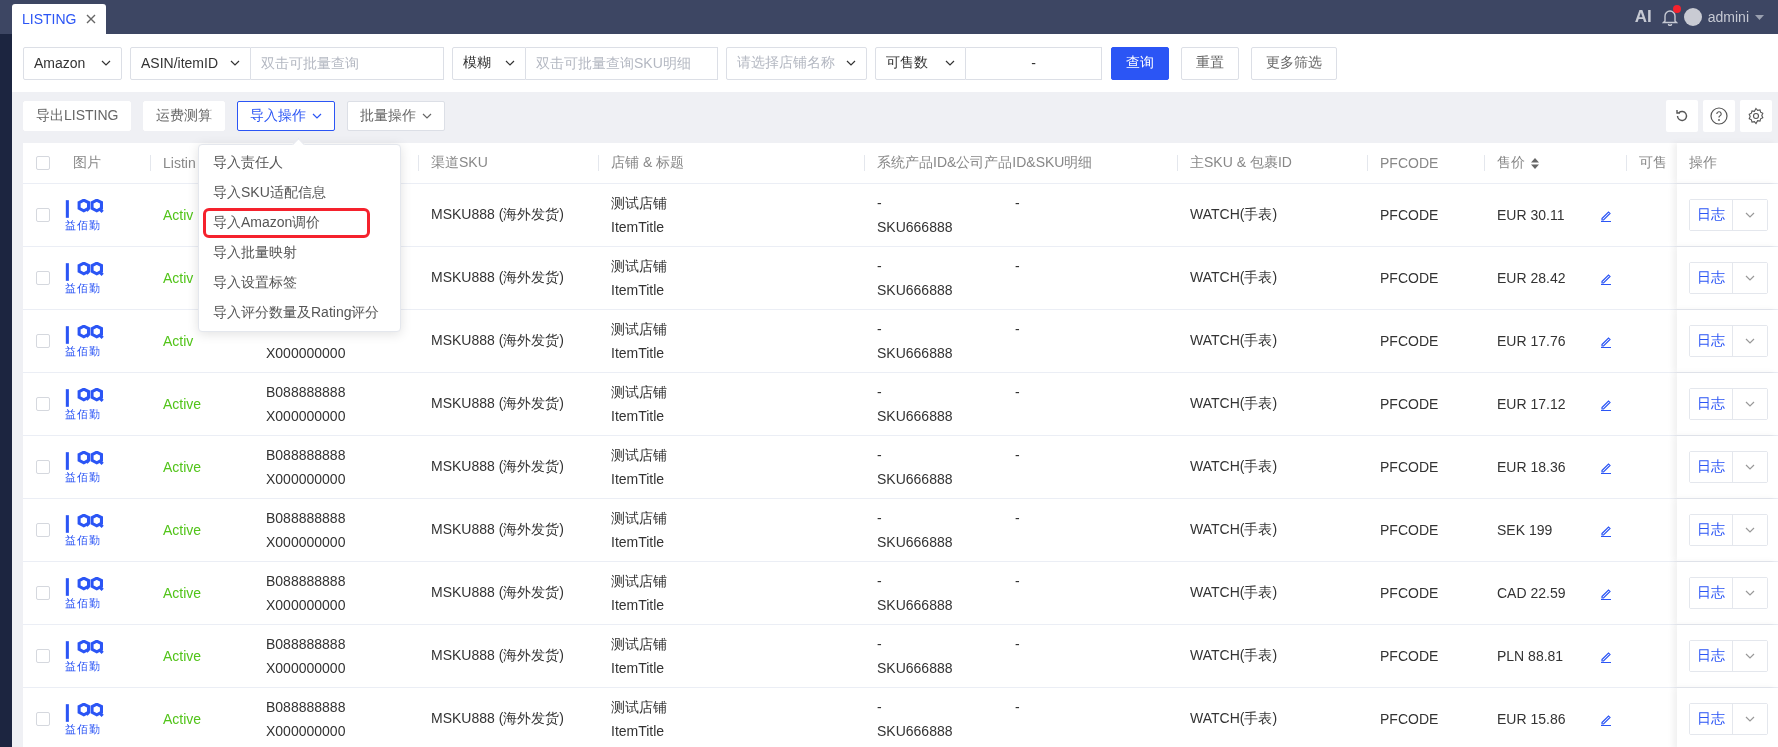  What do you see at coordinates (299, 163) in the screenshot?
I see `menu-item: 导入责任人` at bounding box center [299, 163].